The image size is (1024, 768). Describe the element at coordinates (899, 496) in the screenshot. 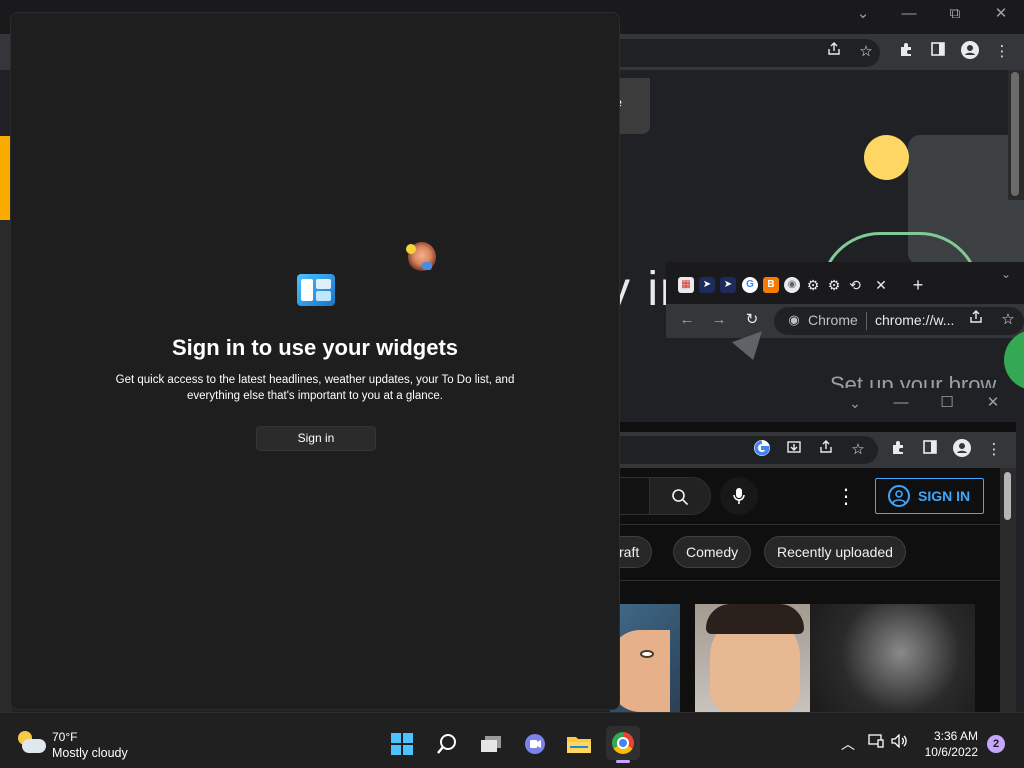

I see `account-icon` at that location.